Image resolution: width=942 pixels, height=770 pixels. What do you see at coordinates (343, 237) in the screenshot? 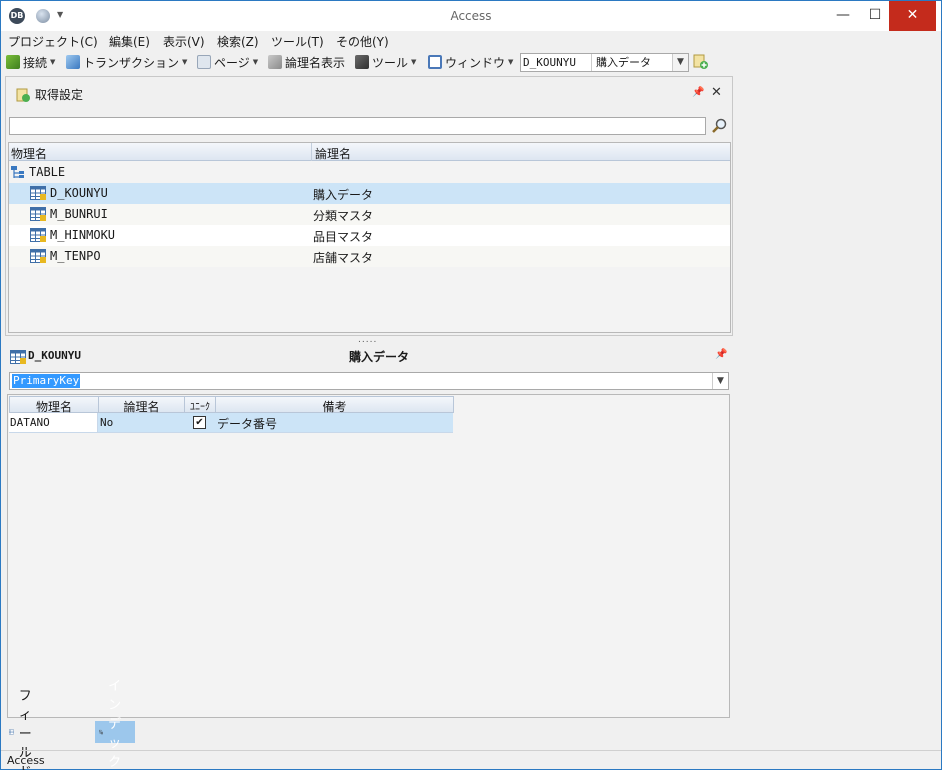
I see `row-logical-name: 品目マスタ` at bounding box center [343, 237].